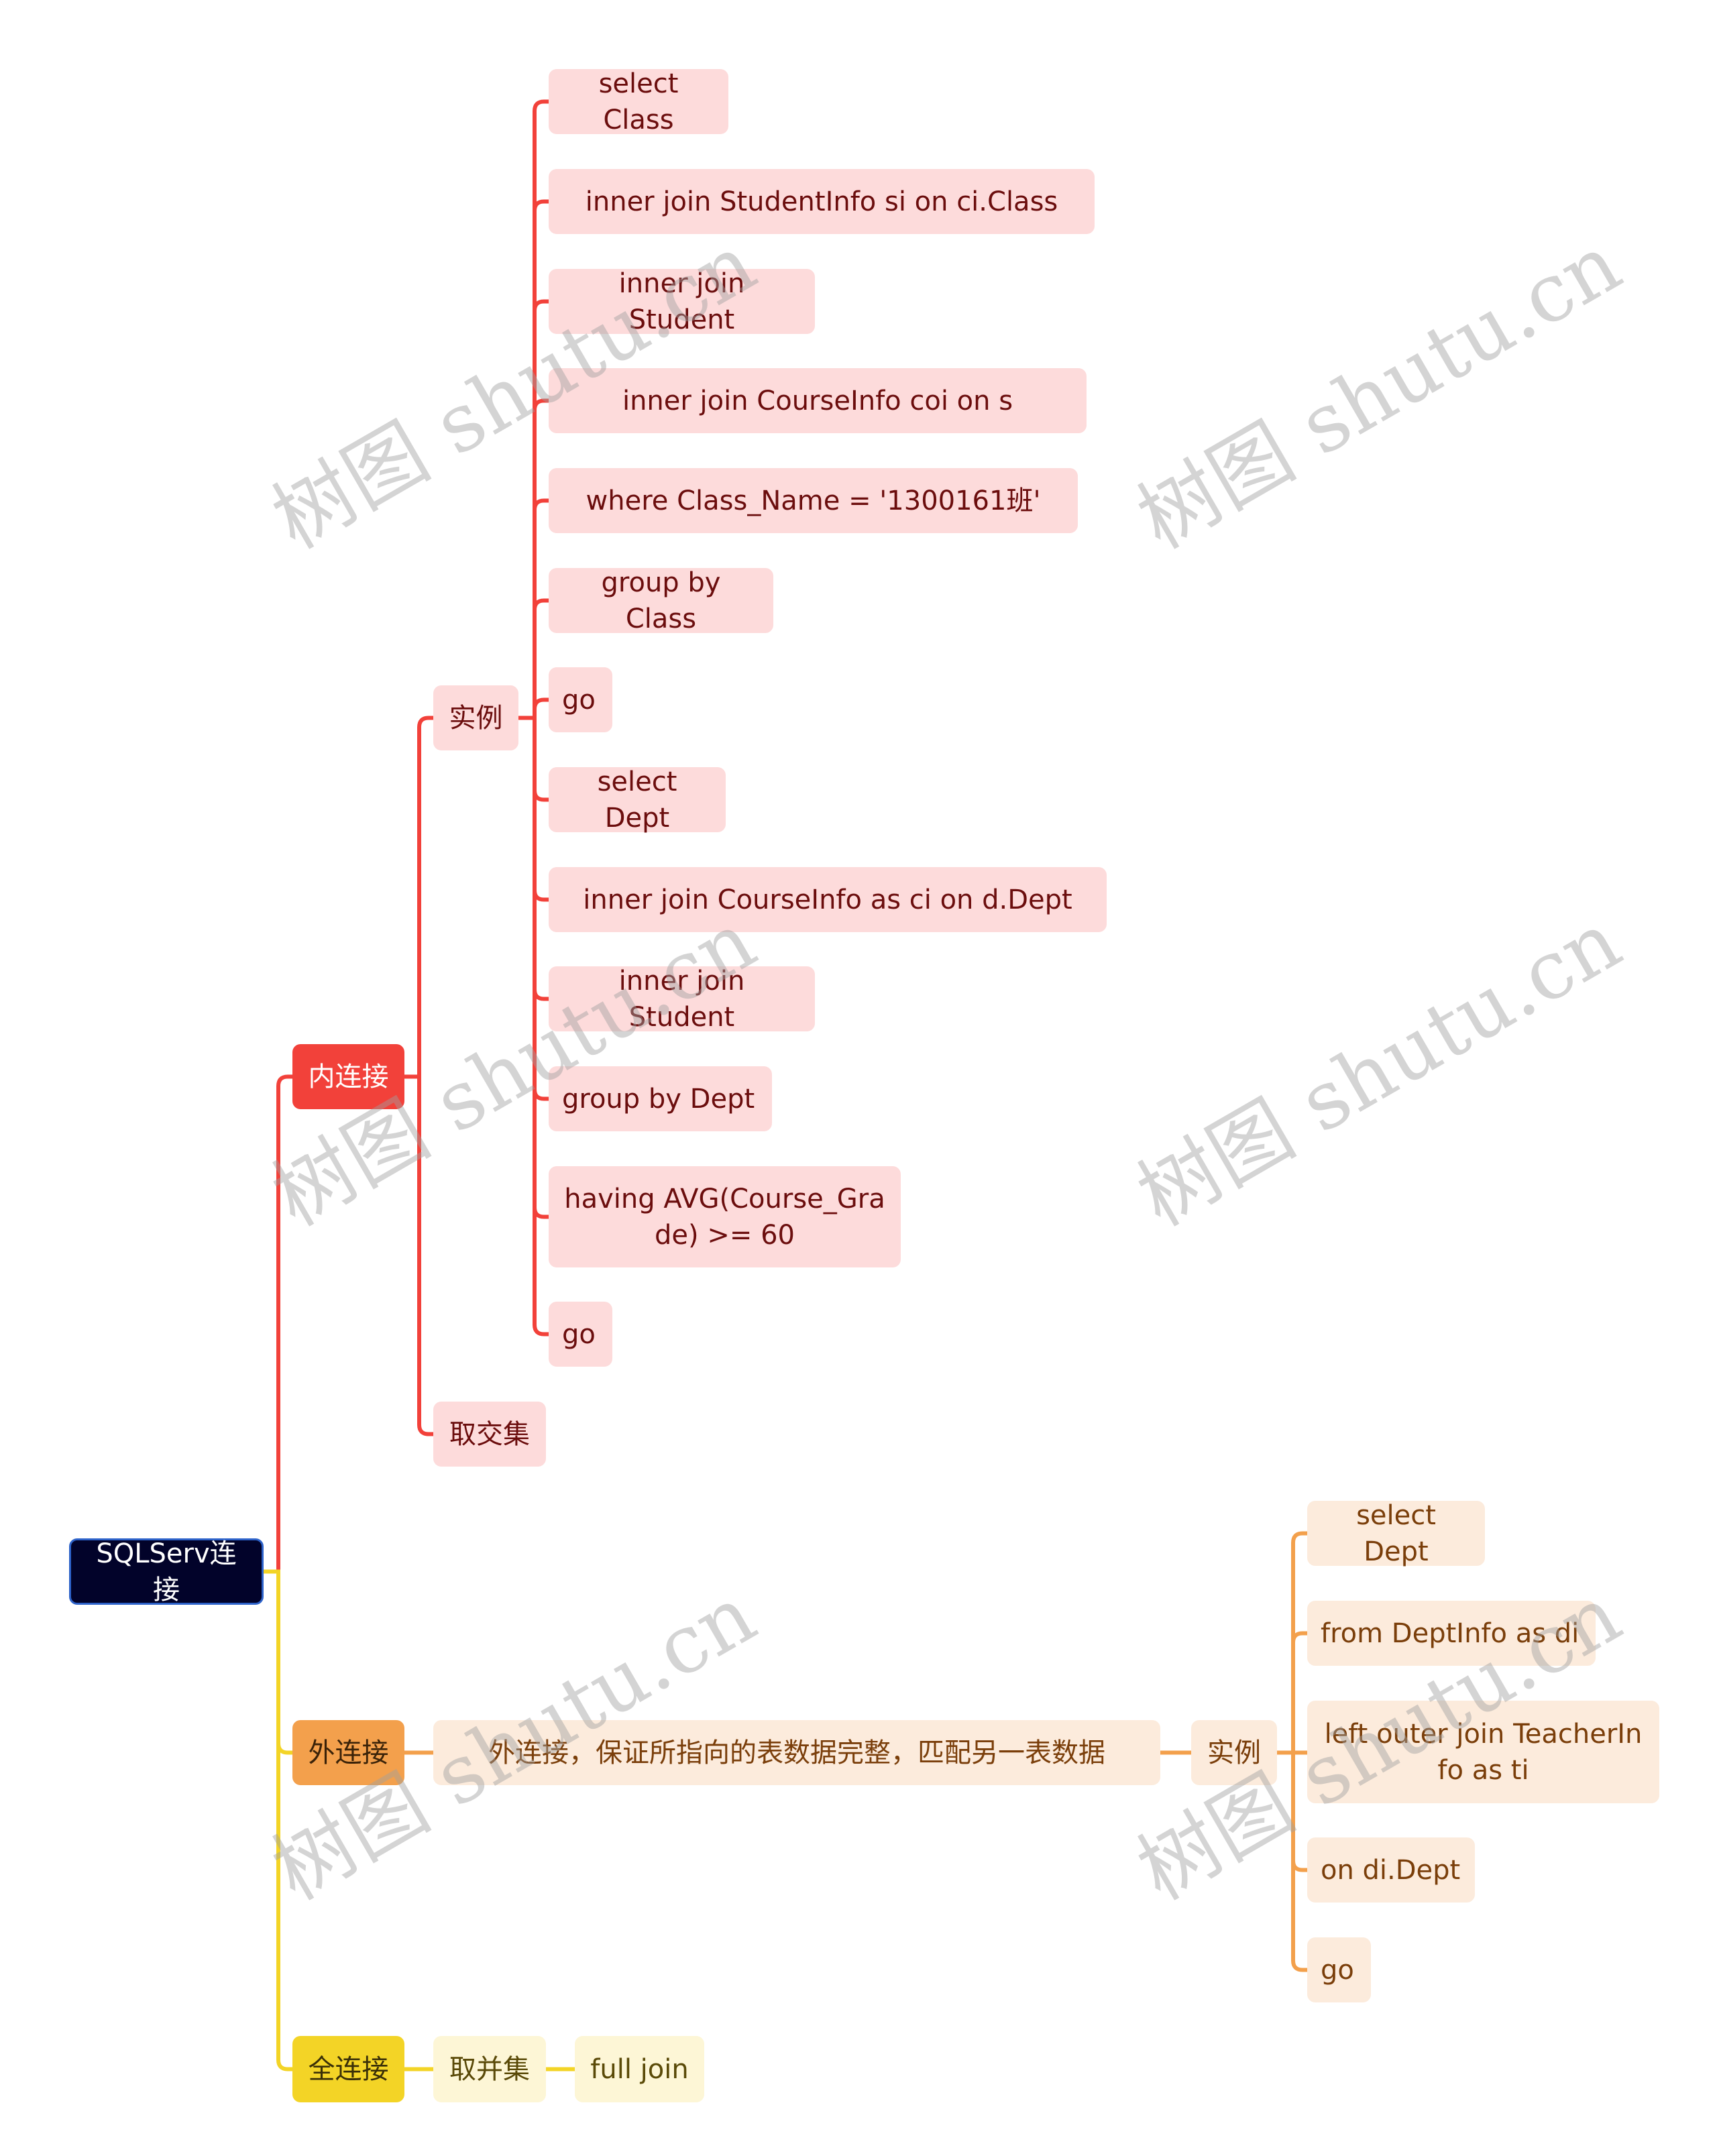 The image size is (1717, 2156). Describe the element at coordinates (278, 1820) in the screenshot. I see `connector-root-full` at that location.